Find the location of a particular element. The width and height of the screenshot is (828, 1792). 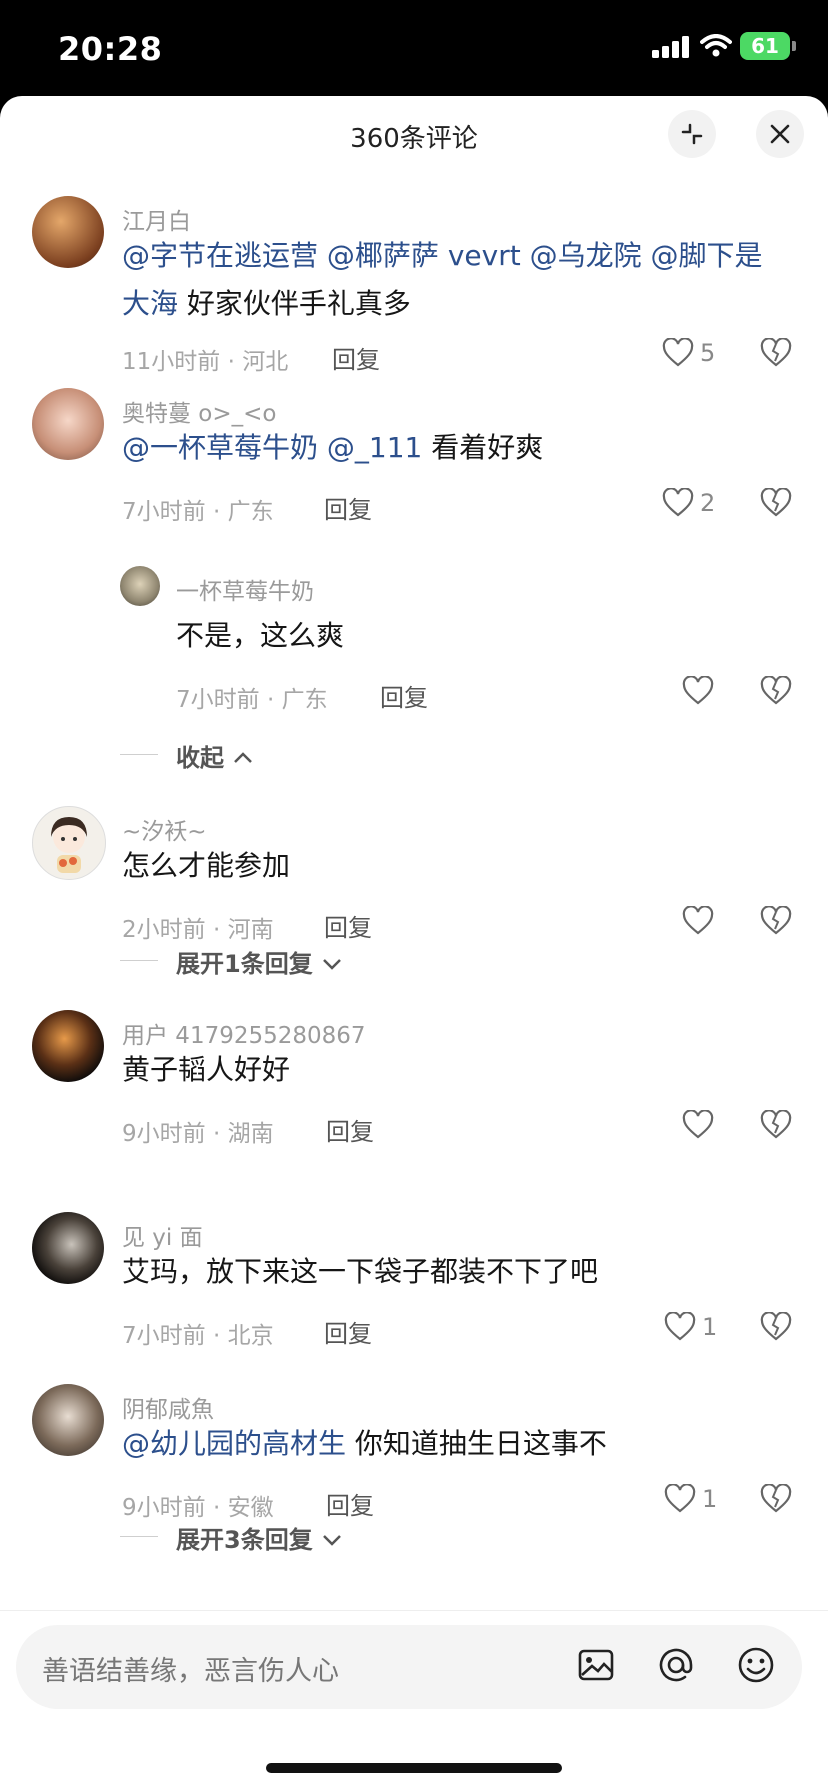

comment-input-bar: 善语结善缘，恶言伤人心 is located at coordinates (414, 1701).